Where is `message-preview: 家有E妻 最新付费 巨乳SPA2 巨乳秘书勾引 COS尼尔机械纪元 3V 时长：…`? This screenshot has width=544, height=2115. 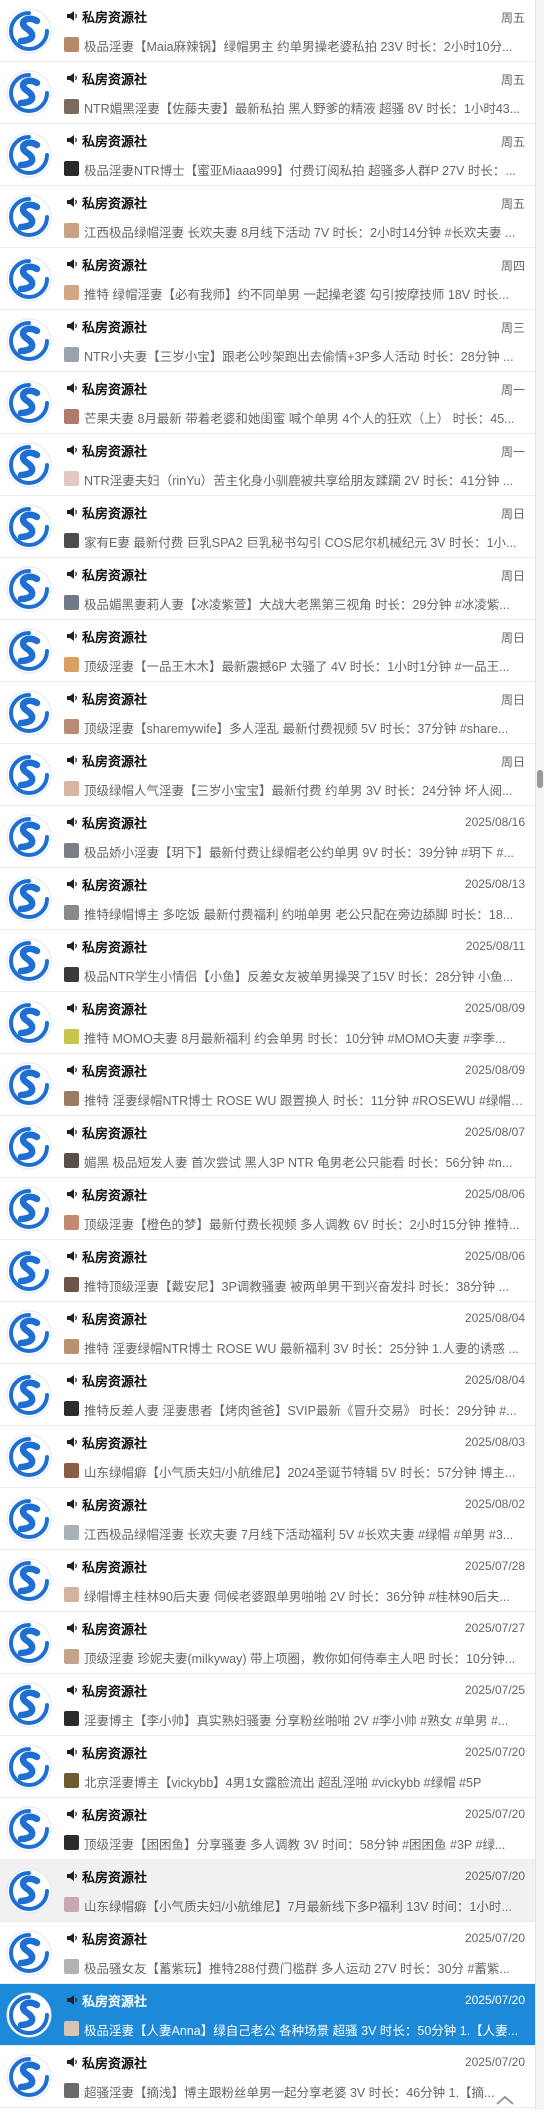
message-preview: 家有E妻 最新付费 巨乳SPA2 巨乳秘书勾引 COS尼尔机械纪元 3V 时长：… is located at coordinates (300, 543).